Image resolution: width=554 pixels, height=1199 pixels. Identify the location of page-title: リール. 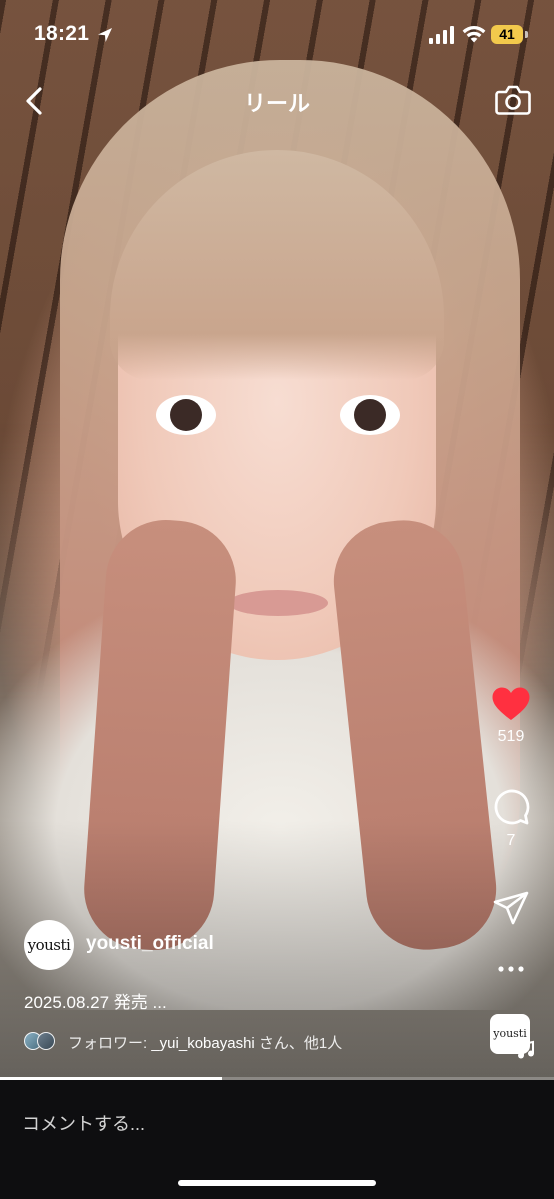
(276, 103).